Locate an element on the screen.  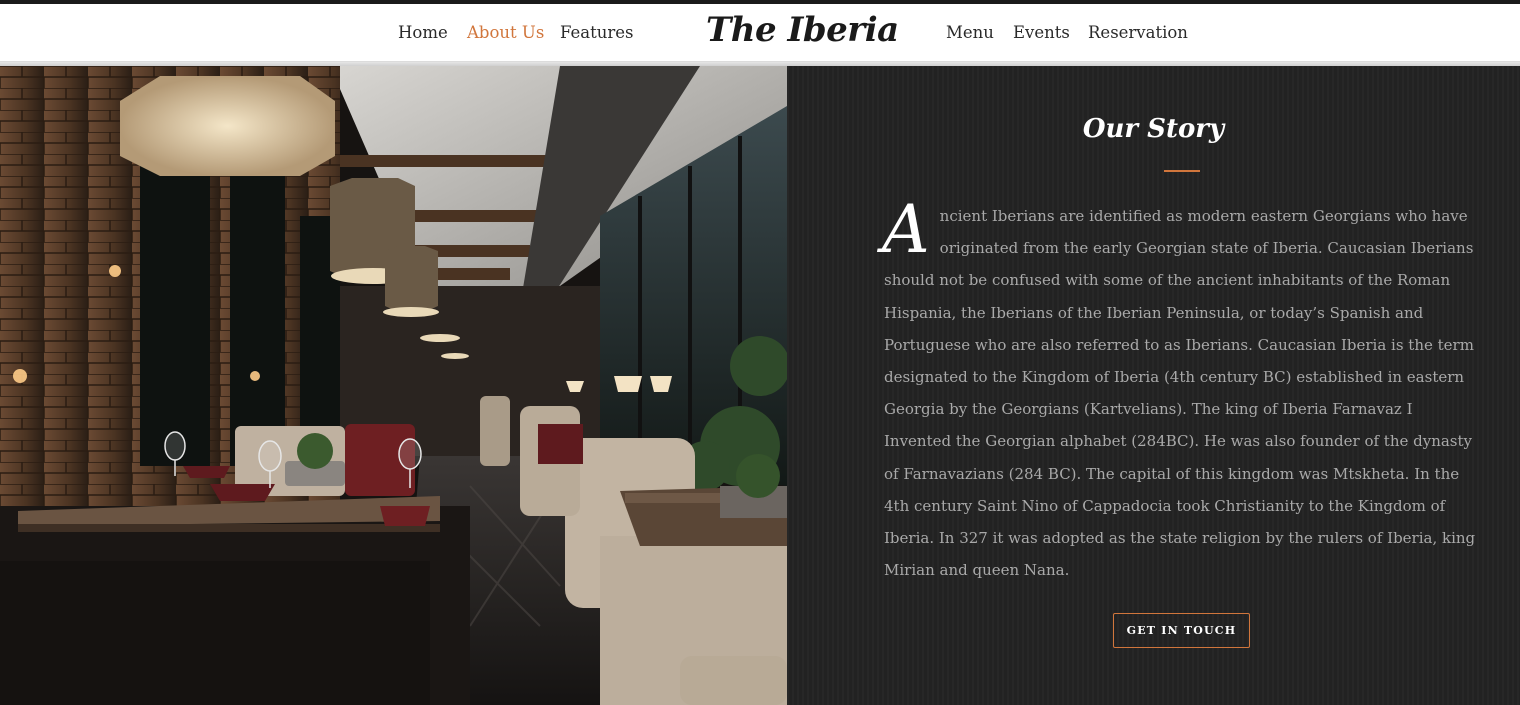
nav-reservation-link: Reservation is located at coordinates (1138, 32).